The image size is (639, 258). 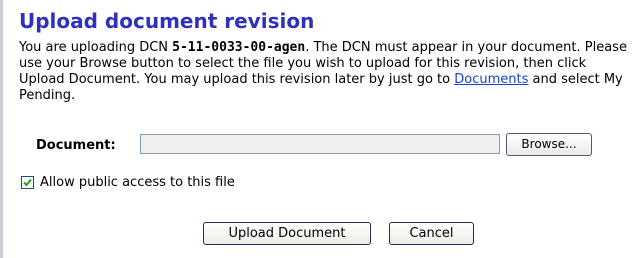 What do you see at coordinates (1, 129) in the screenshot?
I see `left-border` at bounding box center [1, 129].